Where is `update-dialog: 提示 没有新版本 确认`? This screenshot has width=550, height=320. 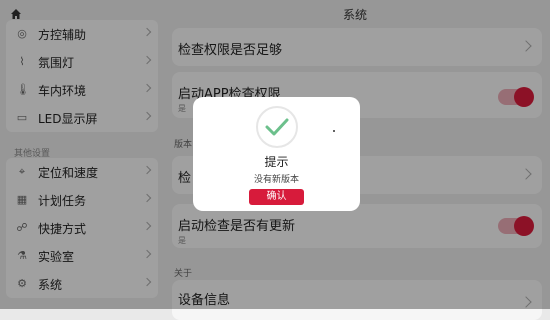 update-dialog: 提示 没有新版本 确认 is located at coordinates (276, 154).